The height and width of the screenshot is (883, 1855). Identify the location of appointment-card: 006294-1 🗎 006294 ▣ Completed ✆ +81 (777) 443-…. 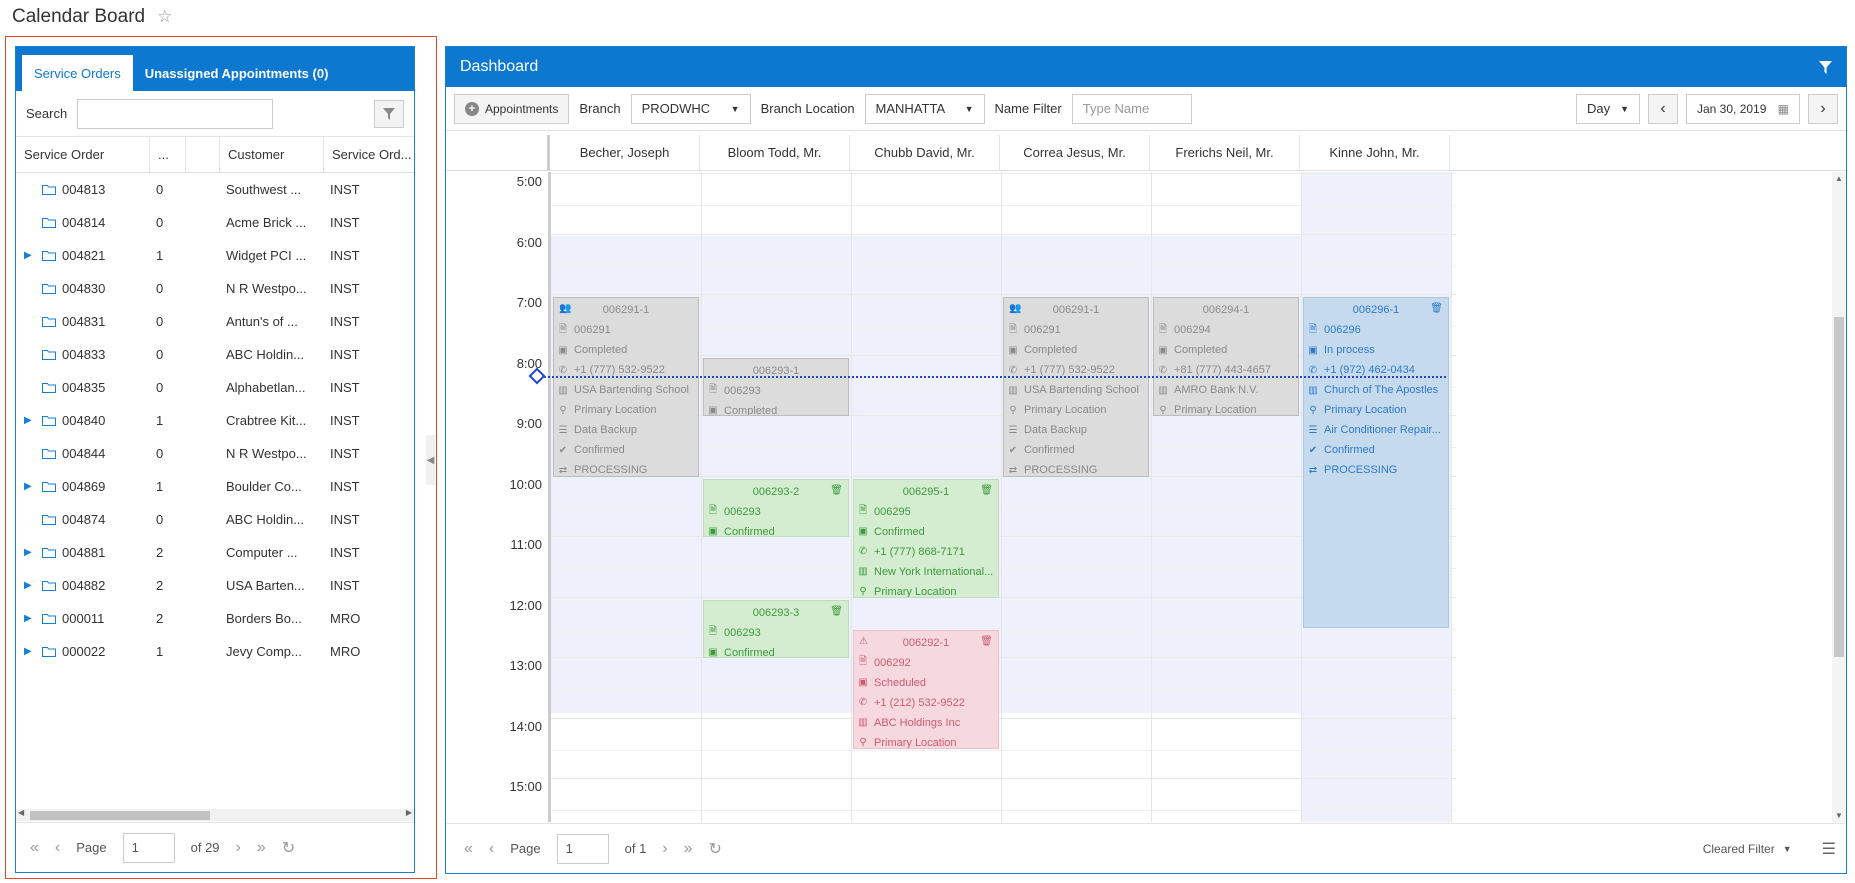
(1226, 357).